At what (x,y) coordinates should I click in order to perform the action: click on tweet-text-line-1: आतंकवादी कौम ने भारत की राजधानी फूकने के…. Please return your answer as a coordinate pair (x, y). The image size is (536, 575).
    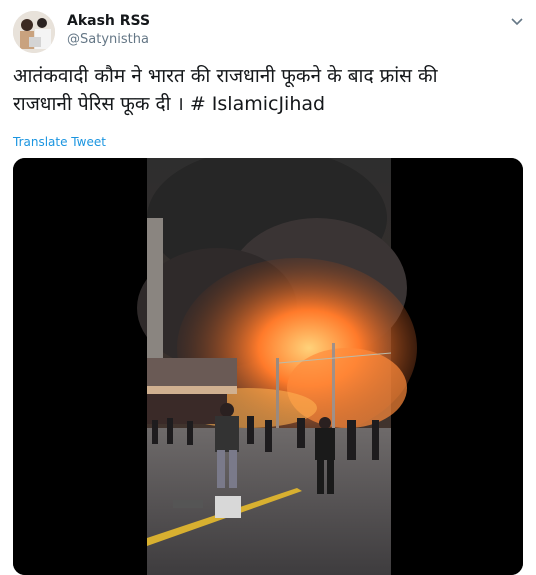
    Looking at the image, I should click on (225, 76).